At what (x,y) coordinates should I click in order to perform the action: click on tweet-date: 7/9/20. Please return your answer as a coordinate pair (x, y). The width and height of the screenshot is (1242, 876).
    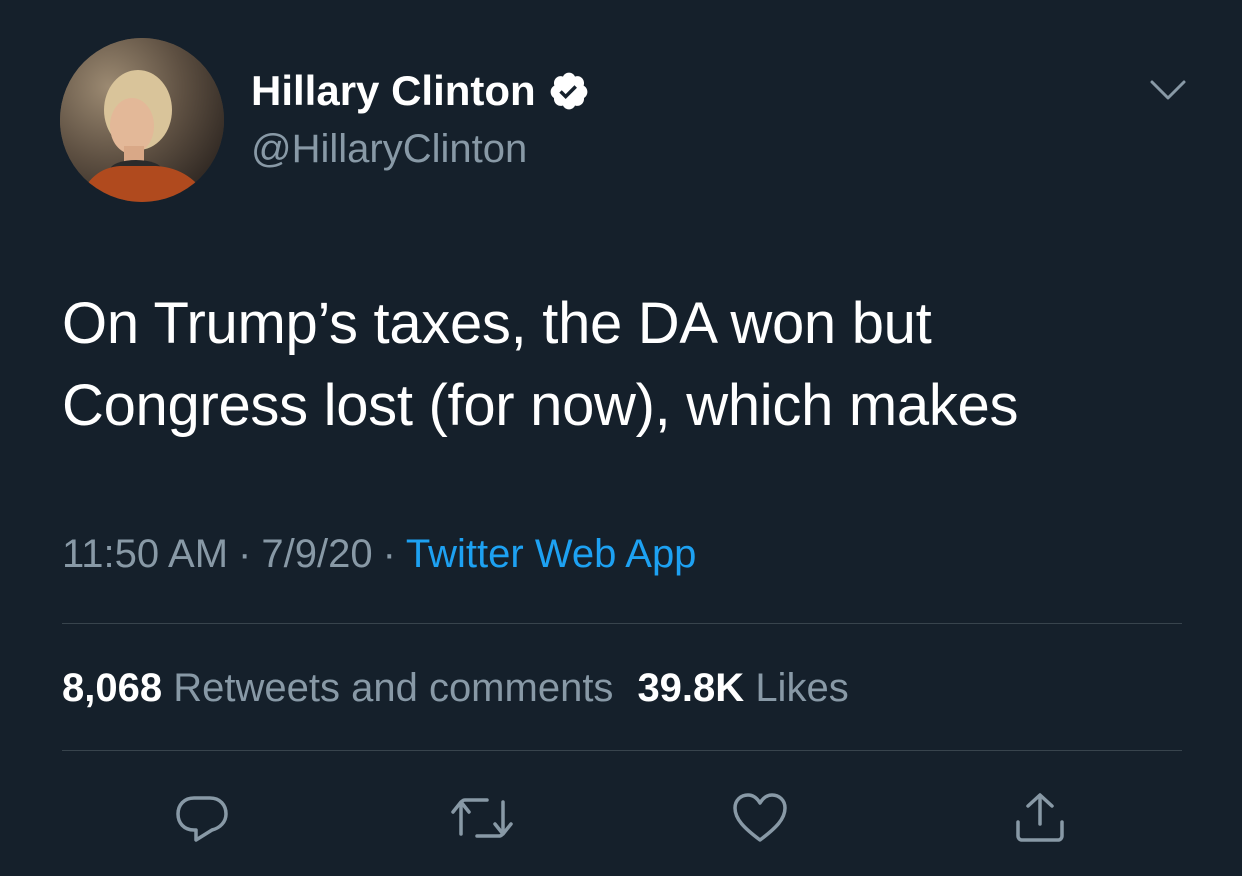
    Looking at the image, I should click on (316, 554).